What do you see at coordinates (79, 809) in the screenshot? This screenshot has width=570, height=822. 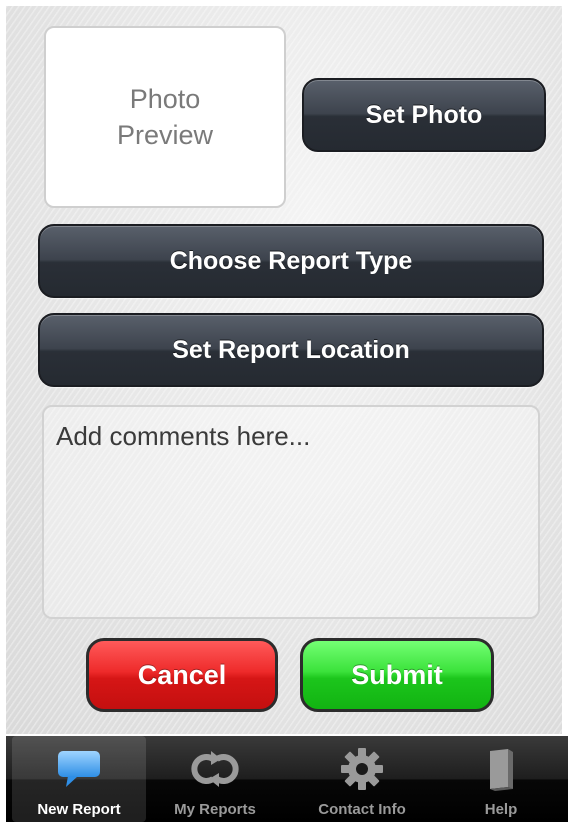 I see `tab-label: New Report` at bounding box center [79, 809].